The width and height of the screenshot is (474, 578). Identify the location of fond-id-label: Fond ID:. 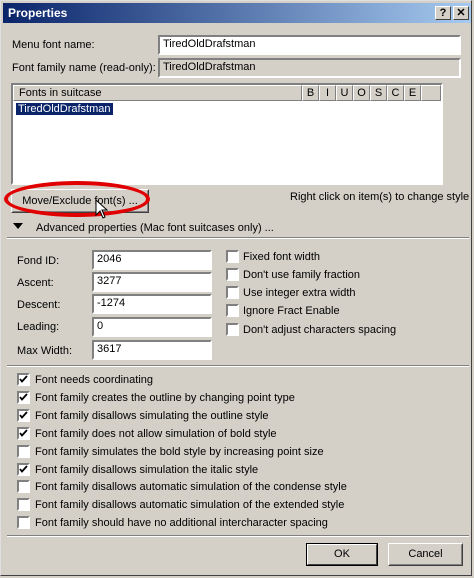
(38, 261).